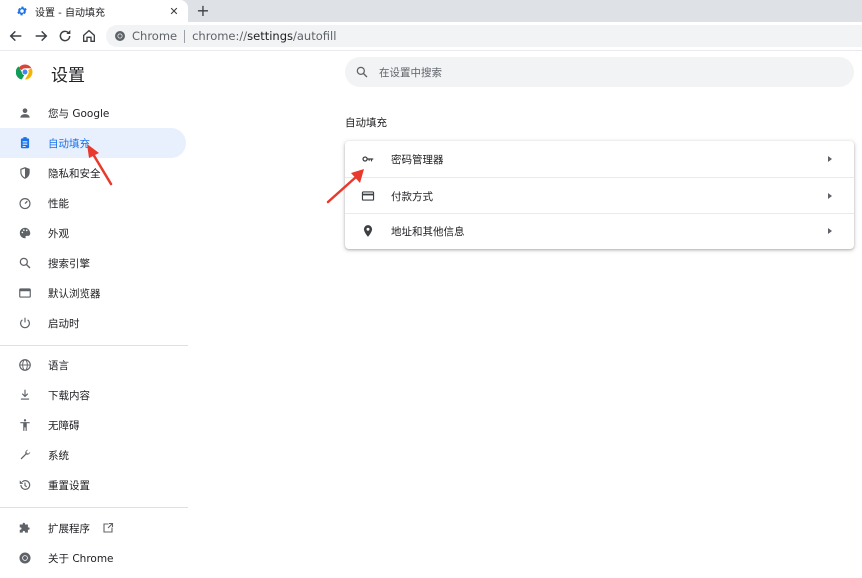 The width and height of the screenshot is (862, 578). What do you see at coordinates (185, 36) in the screenshot?
I see `omnibox-divider` at bounding box center [185, 36].